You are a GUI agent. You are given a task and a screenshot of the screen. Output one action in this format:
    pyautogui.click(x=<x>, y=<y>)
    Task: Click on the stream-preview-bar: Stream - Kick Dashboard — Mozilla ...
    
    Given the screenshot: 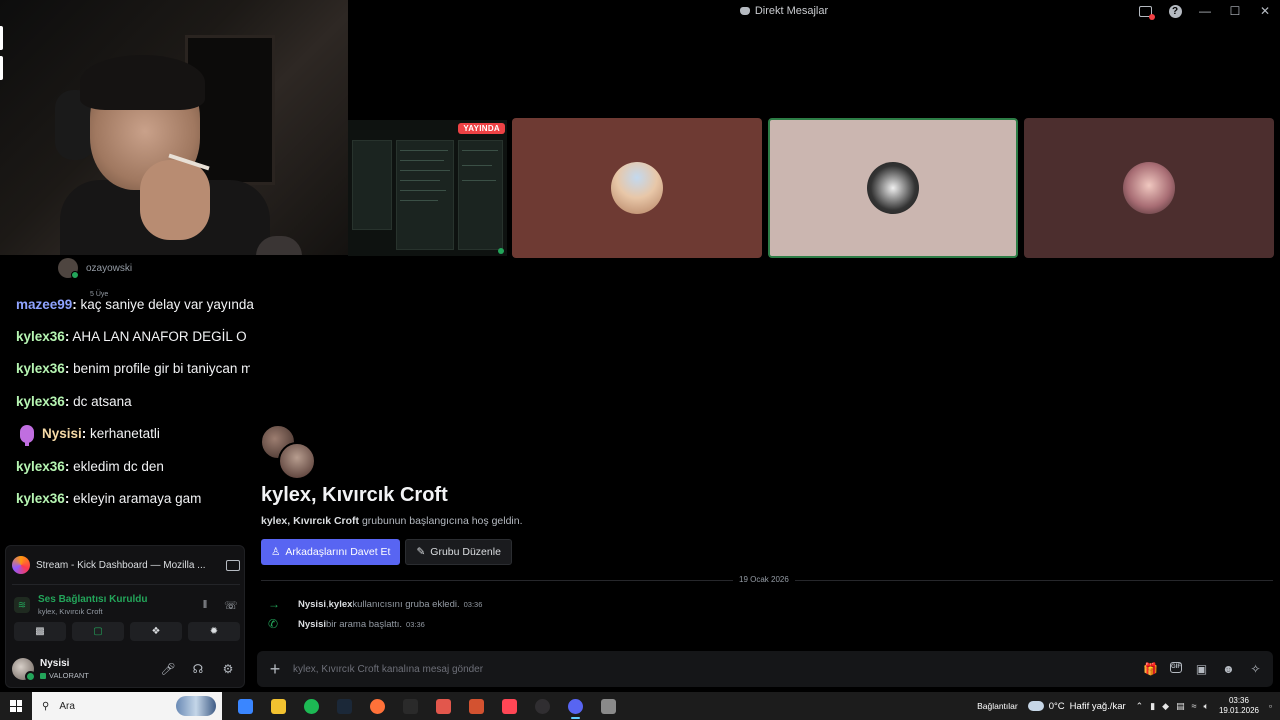 What is the action you would take?
    pyautogui.click(x=126, y=565)
    